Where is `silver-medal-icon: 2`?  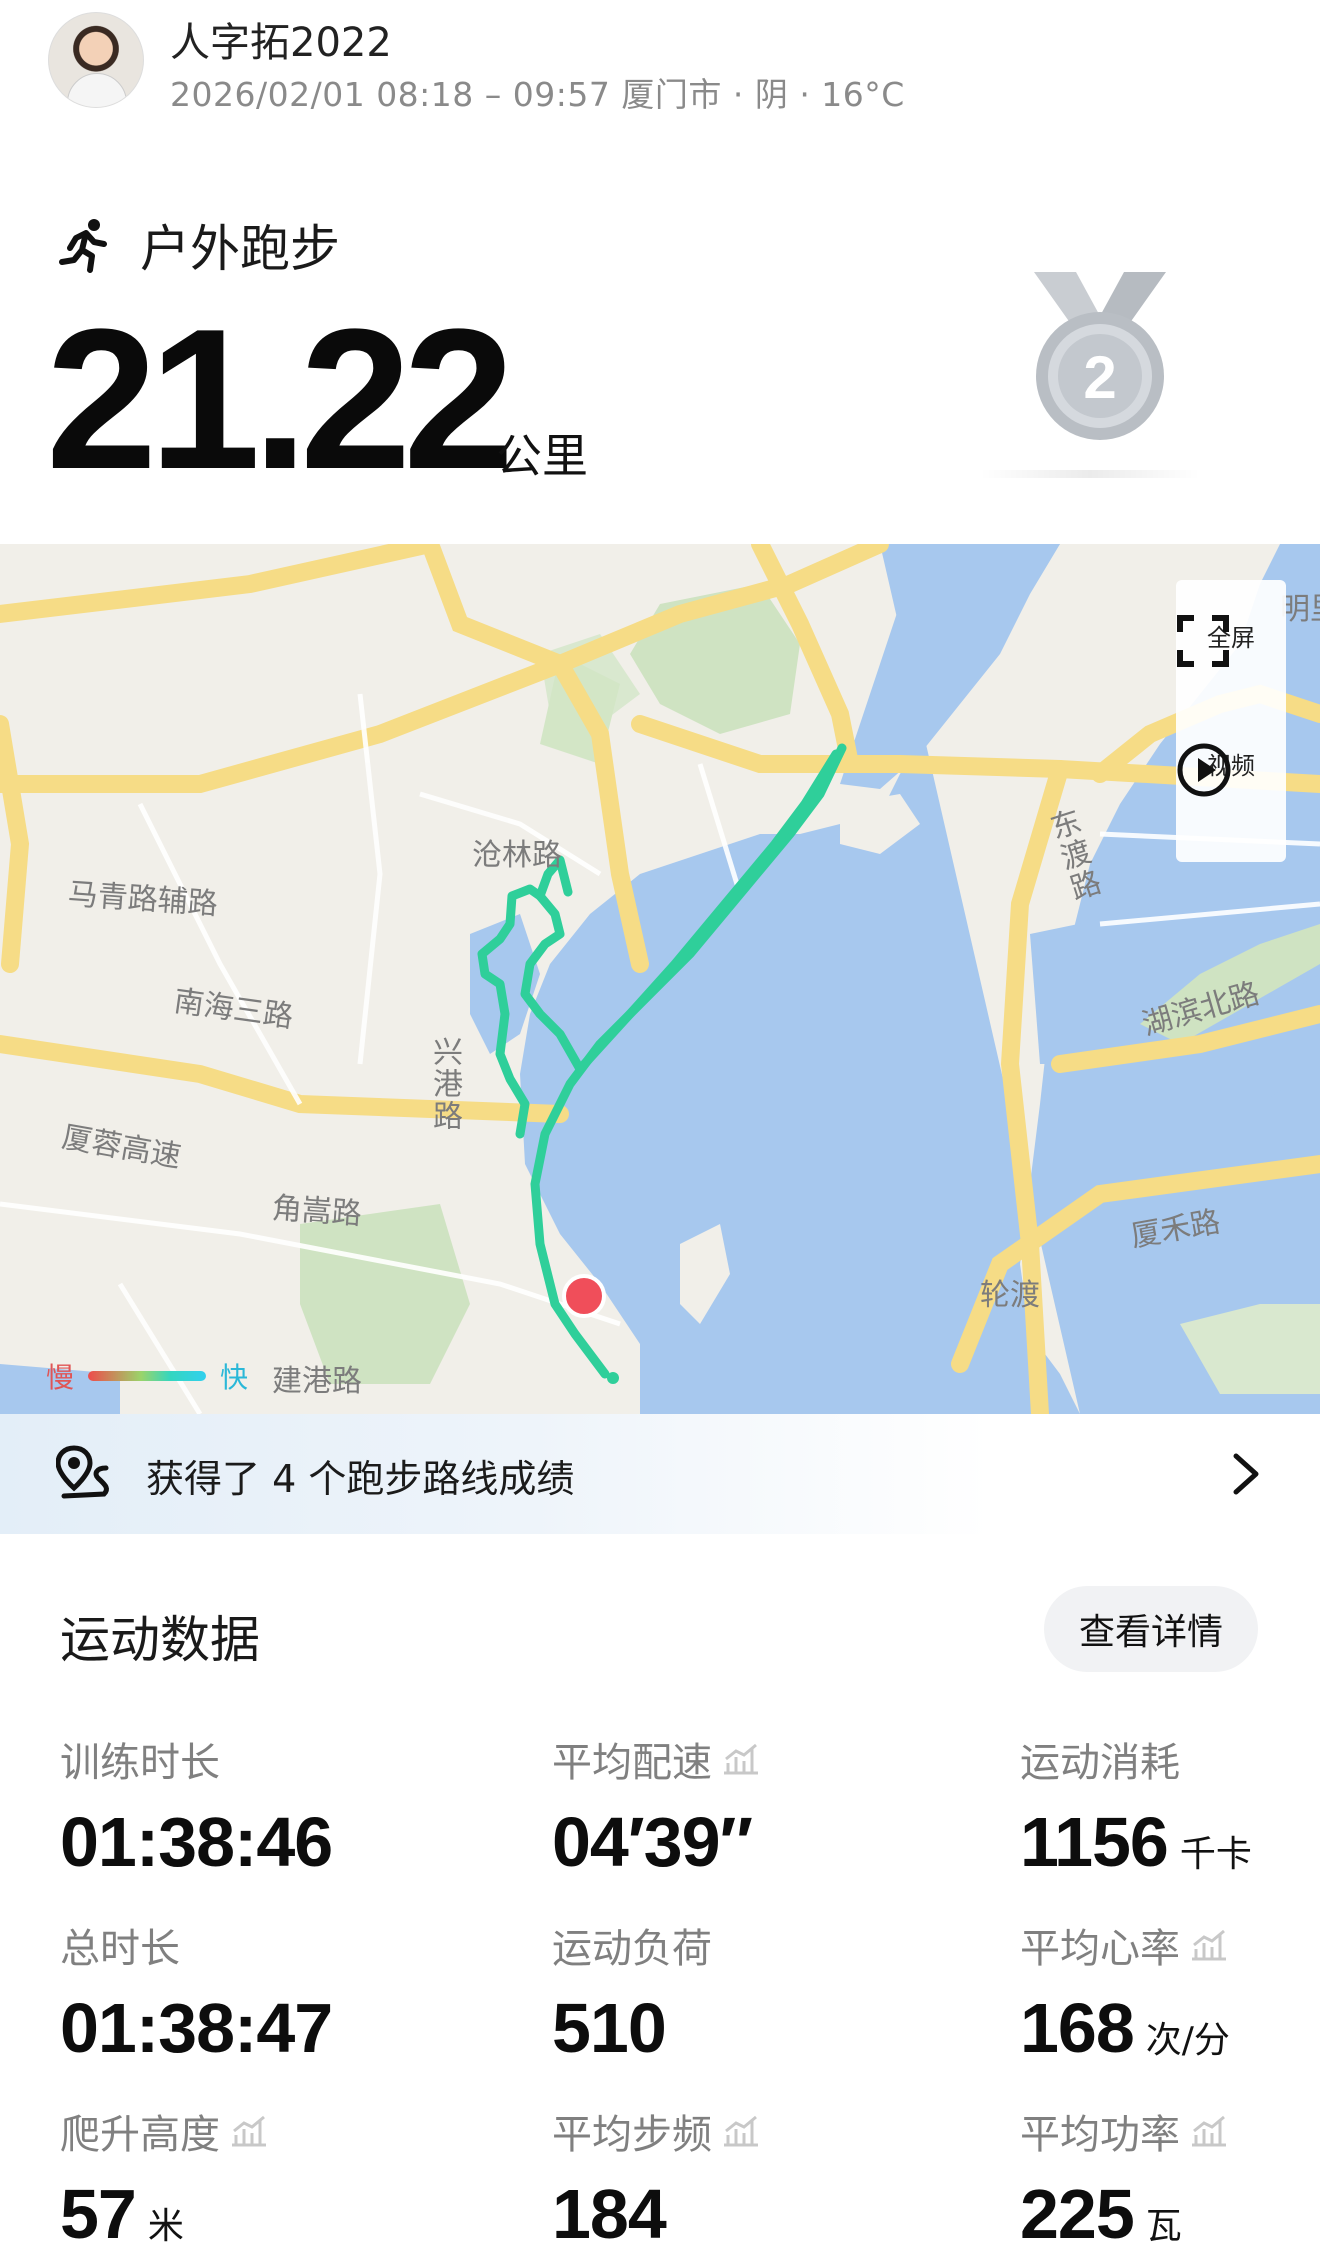
silver-medal-icon: 2 is located at coordinates (1100, 359).